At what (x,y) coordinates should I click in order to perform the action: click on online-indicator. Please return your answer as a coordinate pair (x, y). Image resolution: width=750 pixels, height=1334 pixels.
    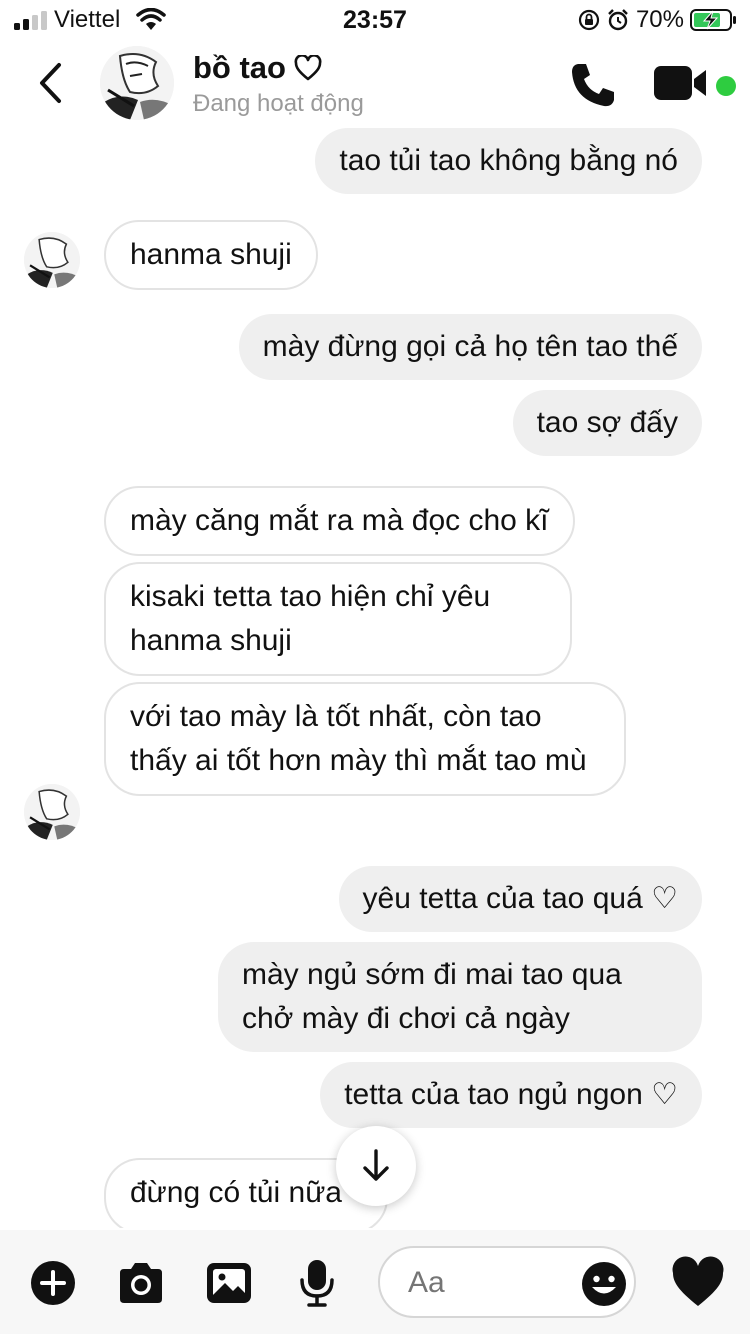
    Looking at the image, I should click on (726, 86).